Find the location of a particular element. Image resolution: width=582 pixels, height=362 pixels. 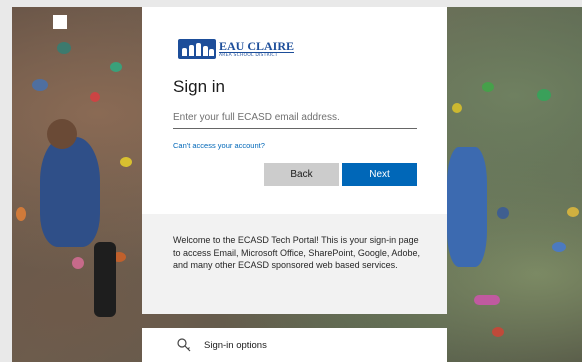

cant-access-link: Can't access your account? is located at coordinates (219, 145).